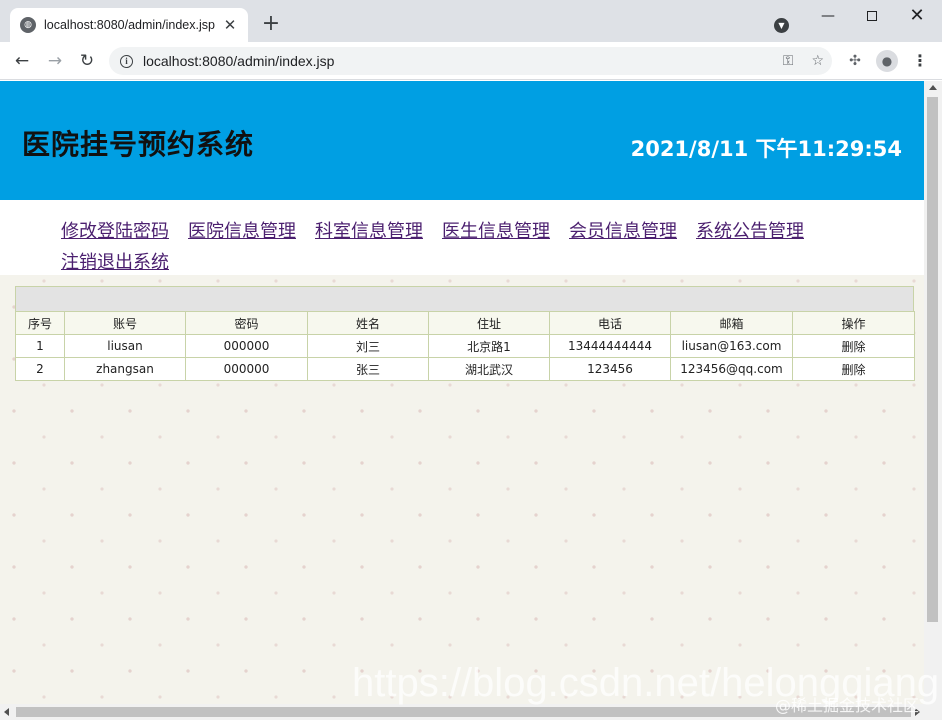  What do you see at coordinates (40, 346) in the screenshot?
I see `cell-id: 1` at bounding box center [40, 346].